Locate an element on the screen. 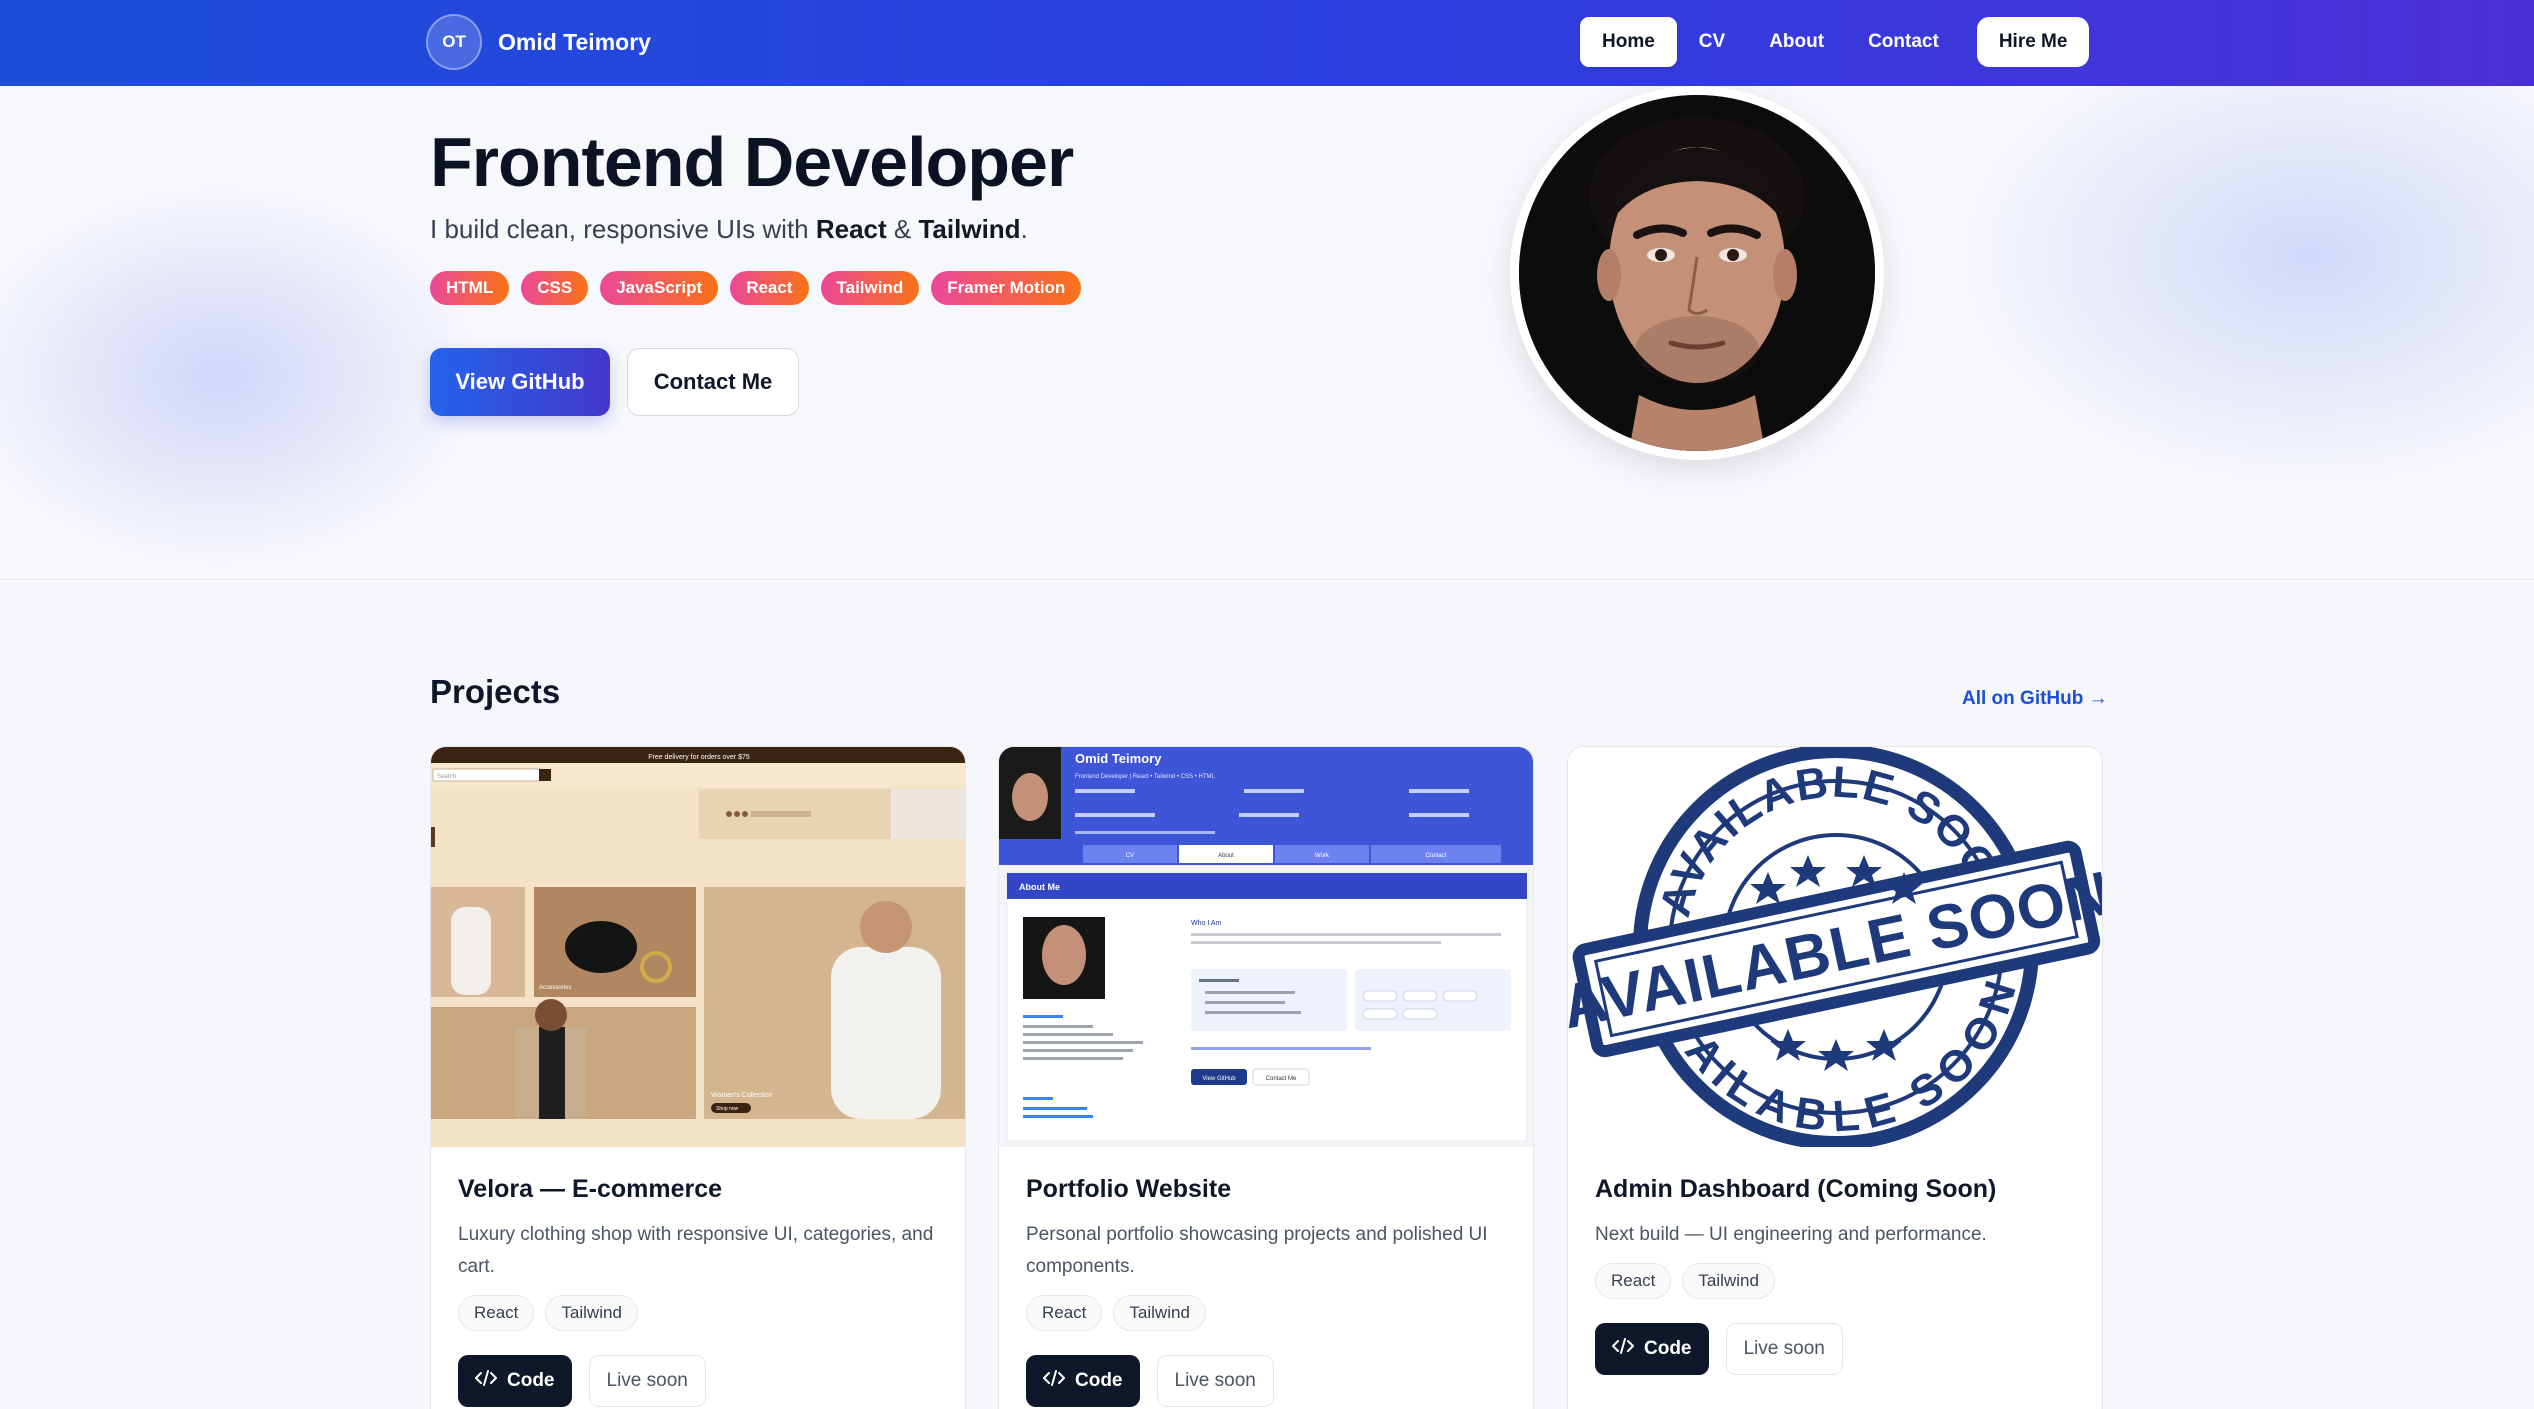  view-github-button: View GitHub is located at coordinates (520, 382).